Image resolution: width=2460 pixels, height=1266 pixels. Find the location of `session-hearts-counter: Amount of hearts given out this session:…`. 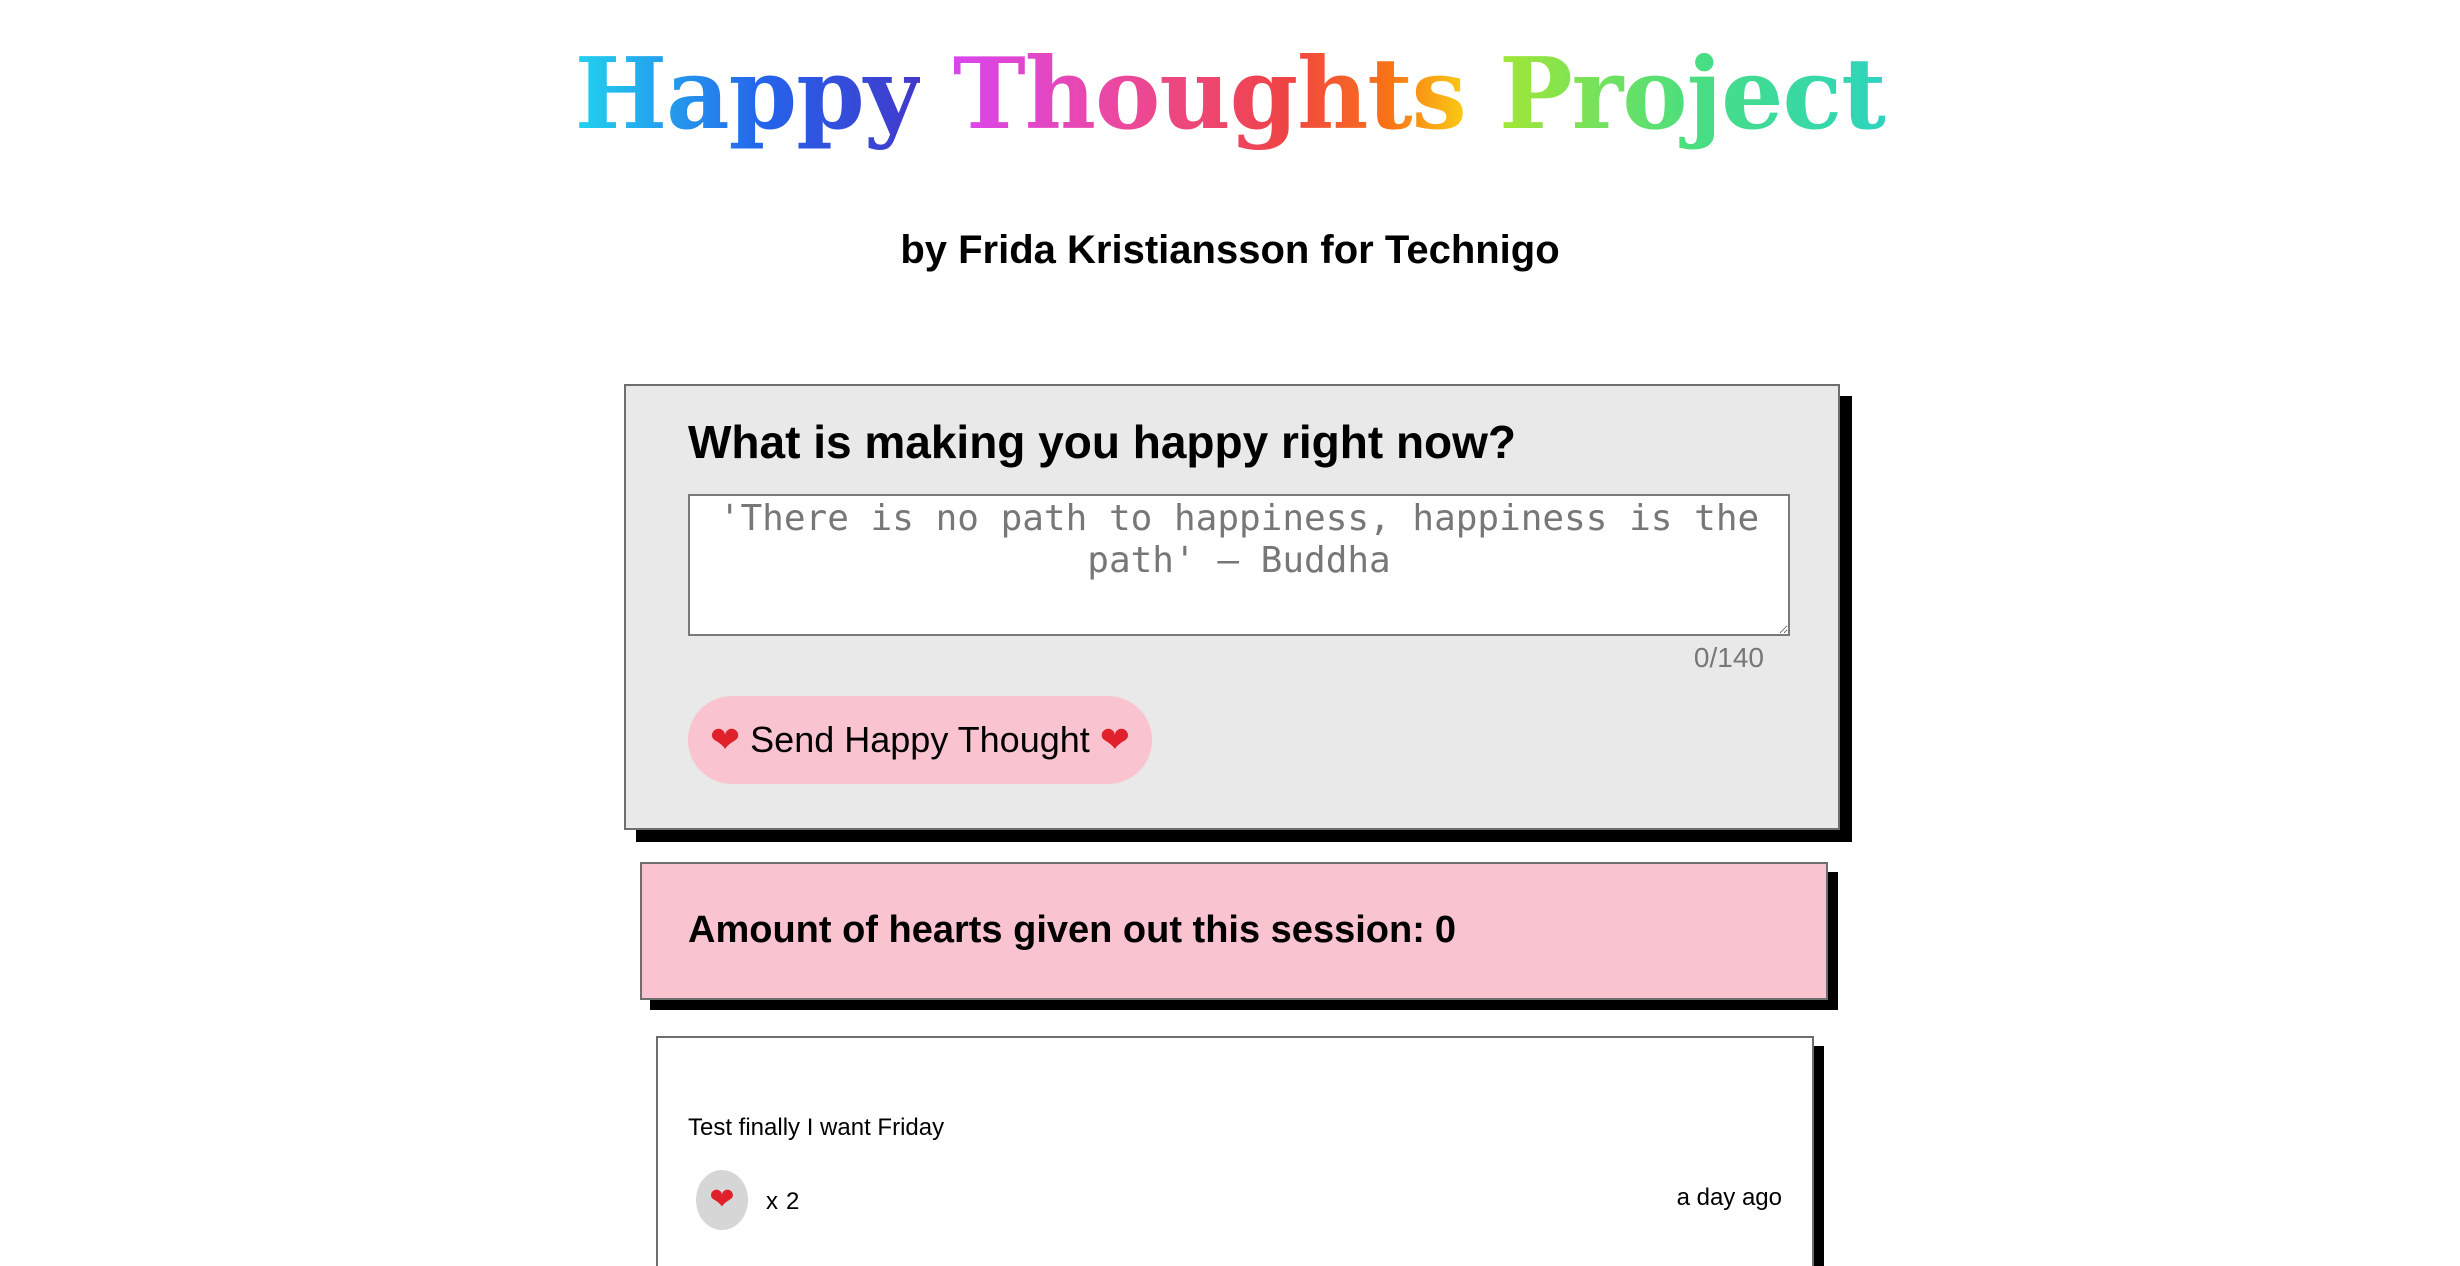

session-hearts-counter: Amount of hearts given out this session:… is located at coordinates (1234, 931).